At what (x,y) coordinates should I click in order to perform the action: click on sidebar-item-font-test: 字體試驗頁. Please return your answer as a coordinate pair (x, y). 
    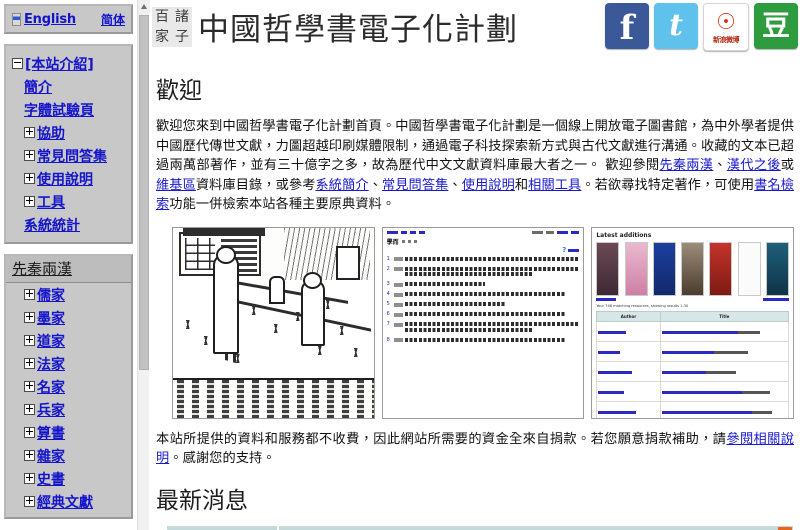
    Looking at the image, I should click on (68, 109).